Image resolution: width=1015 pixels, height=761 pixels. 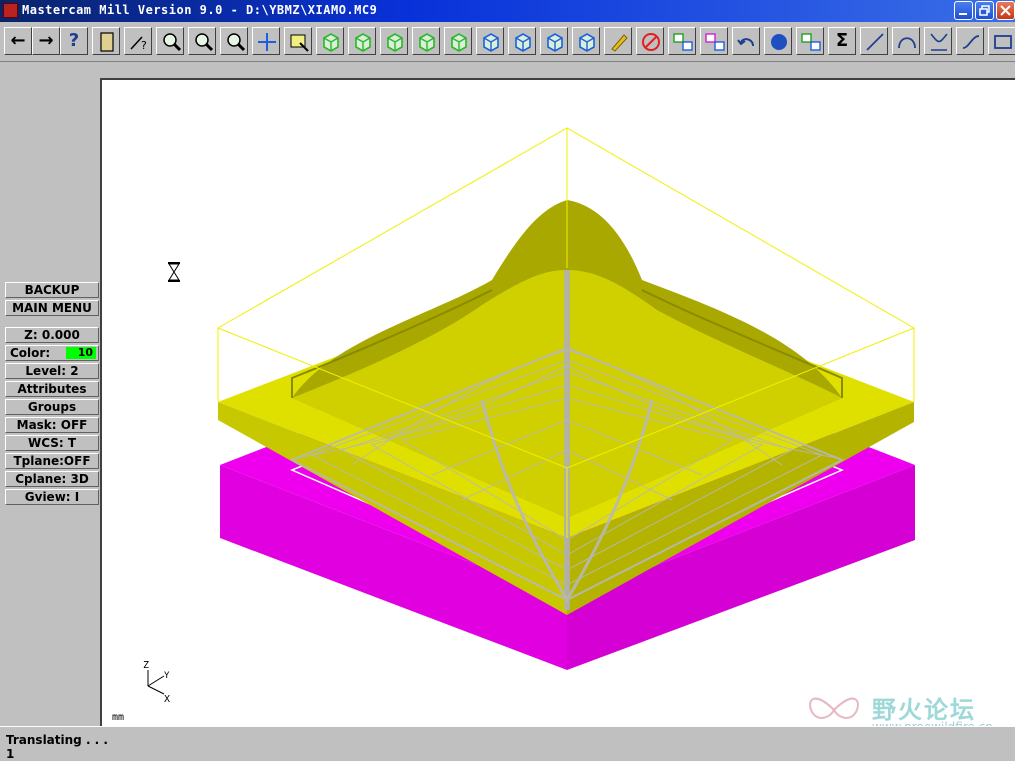 I want to click on spline-button, so click(x=970, y=41).